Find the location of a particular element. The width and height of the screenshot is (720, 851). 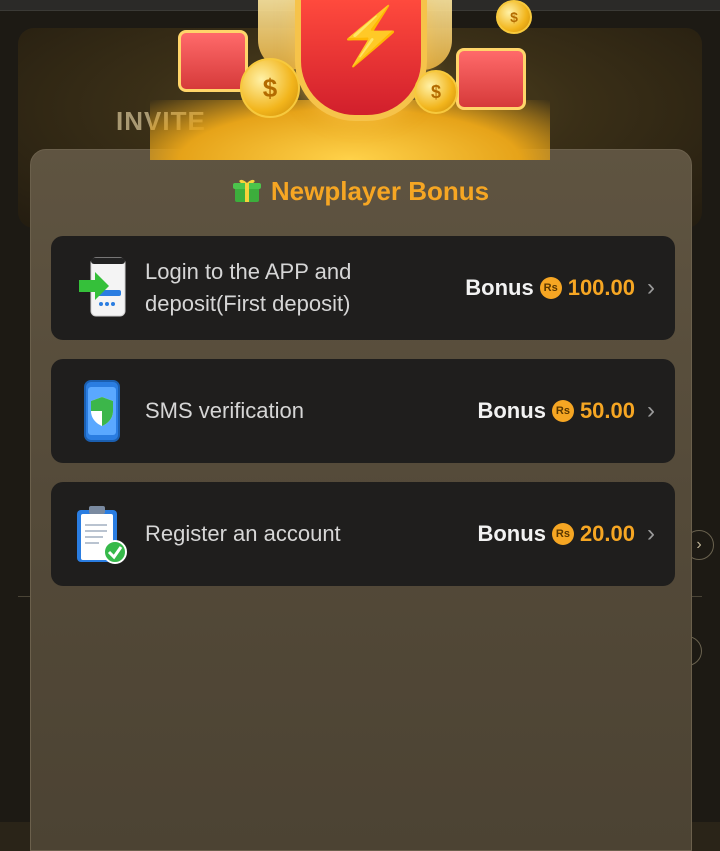

gift-icon is located at coordinates (246, 193).